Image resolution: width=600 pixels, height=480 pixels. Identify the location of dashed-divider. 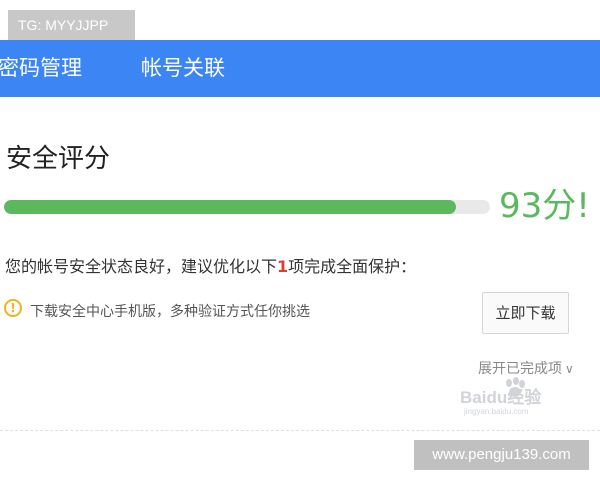
(300, 430).